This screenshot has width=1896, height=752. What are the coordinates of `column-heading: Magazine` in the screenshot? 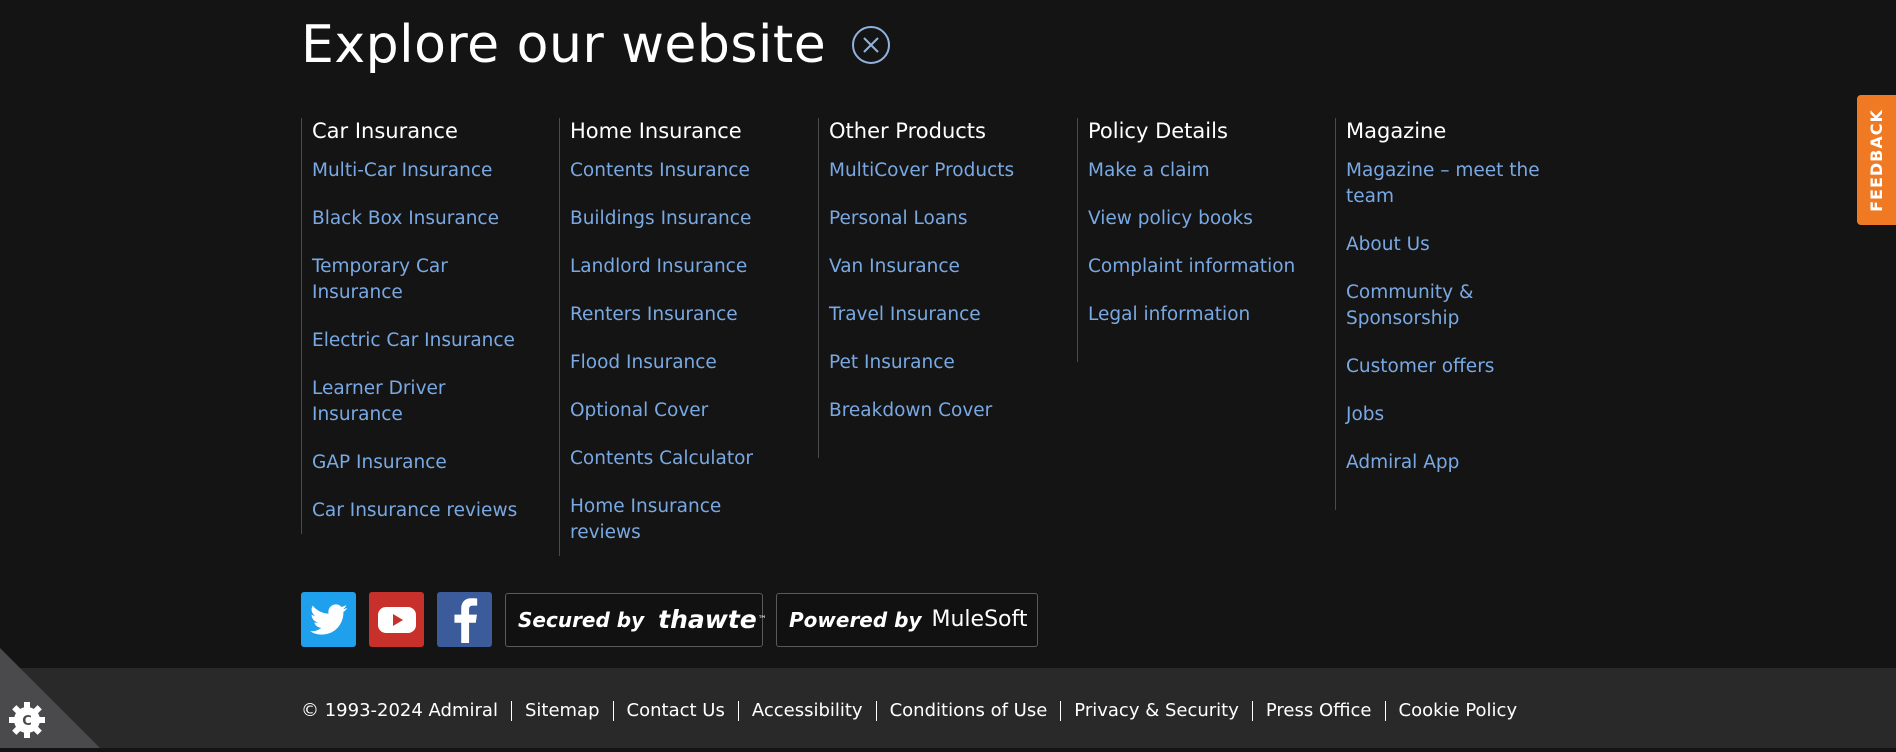 It's located at (1396, 131).